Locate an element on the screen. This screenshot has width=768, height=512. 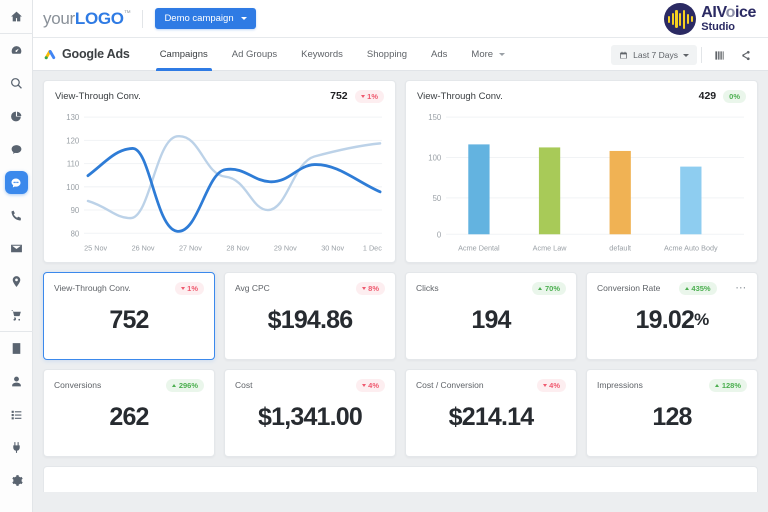
tab-more: More is located at coordinates (488, 54).